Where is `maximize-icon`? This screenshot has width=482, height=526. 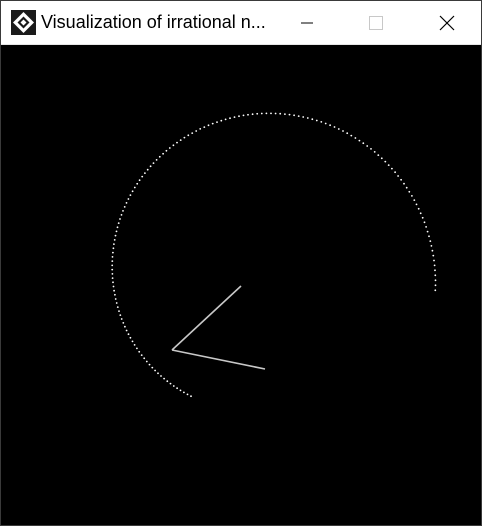 maximize-icon is located at coordinates (376, 22).